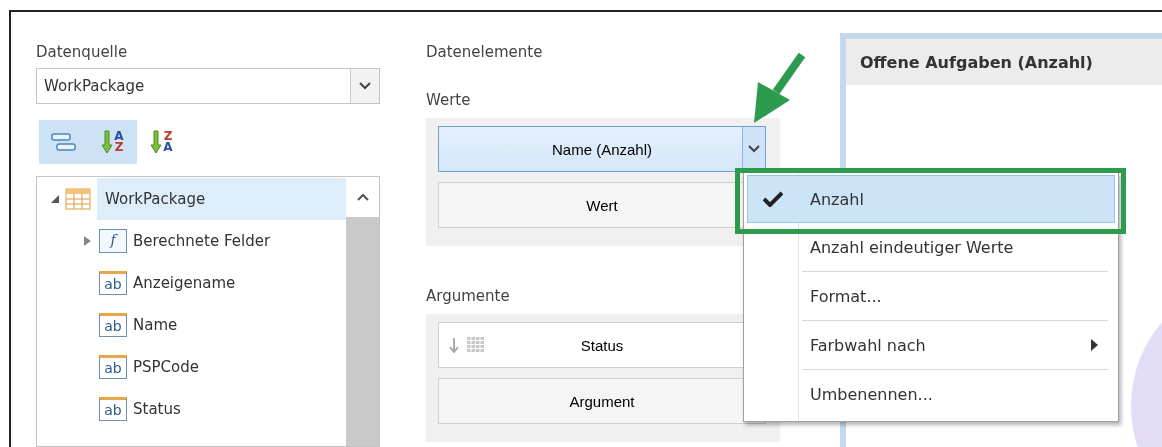 The height and width of the screenshot is (447, 1162). What do you see at coordinates (78, 199) in the screenshot?
I see `table-icon` at bounding box center [78, 199].